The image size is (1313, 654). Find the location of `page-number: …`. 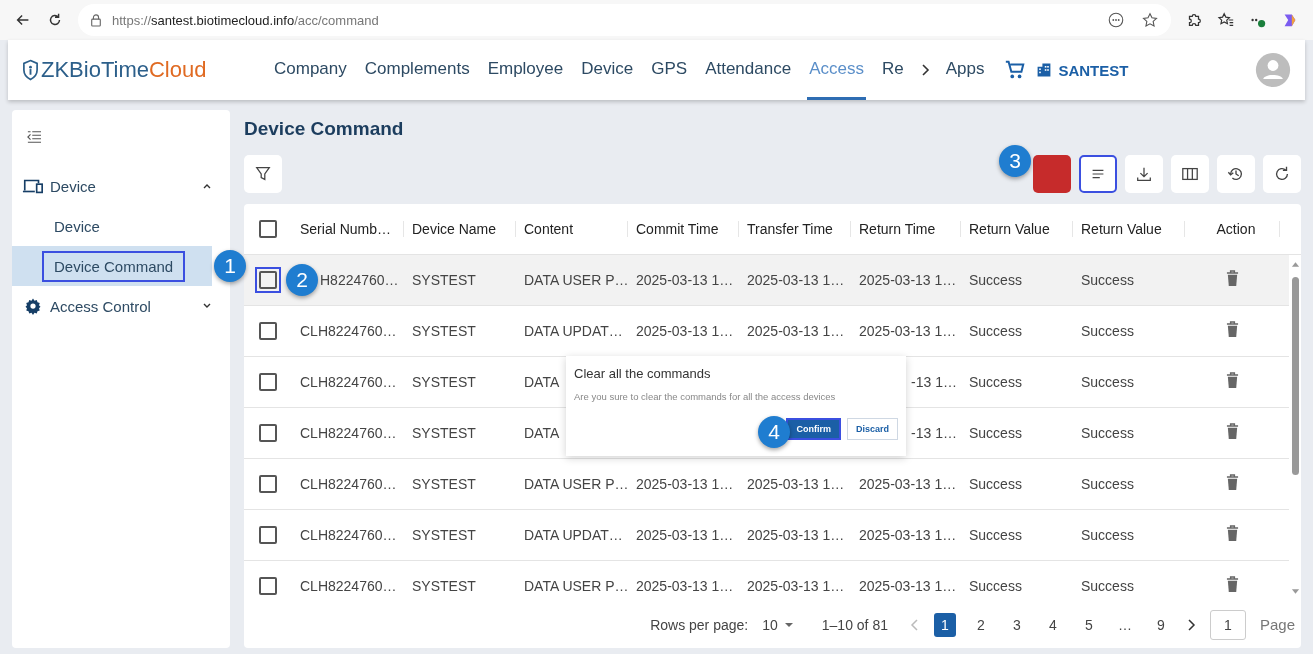

page-number: … is located at coordinates (1124, 624).